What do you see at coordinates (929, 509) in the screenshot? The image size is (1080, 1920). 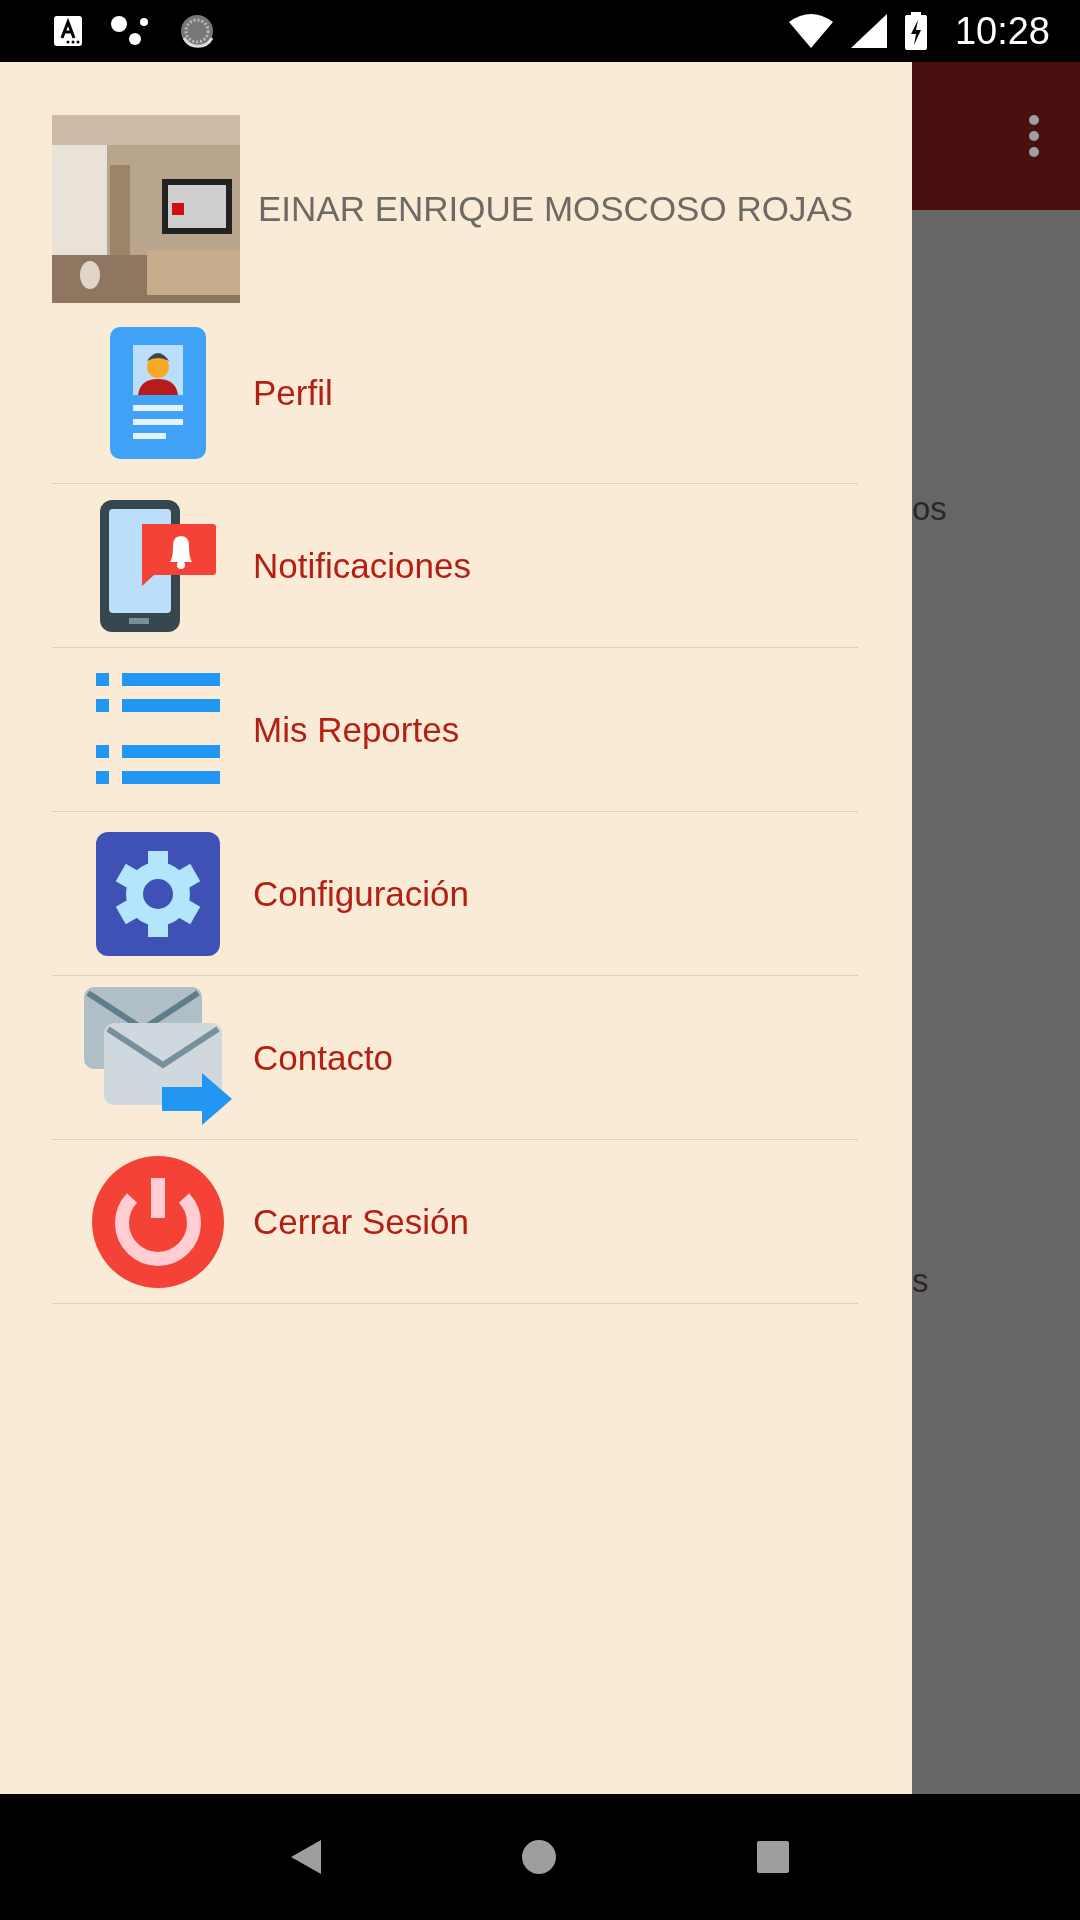 I see `partial-text: os` at bounding box center [929, 509].